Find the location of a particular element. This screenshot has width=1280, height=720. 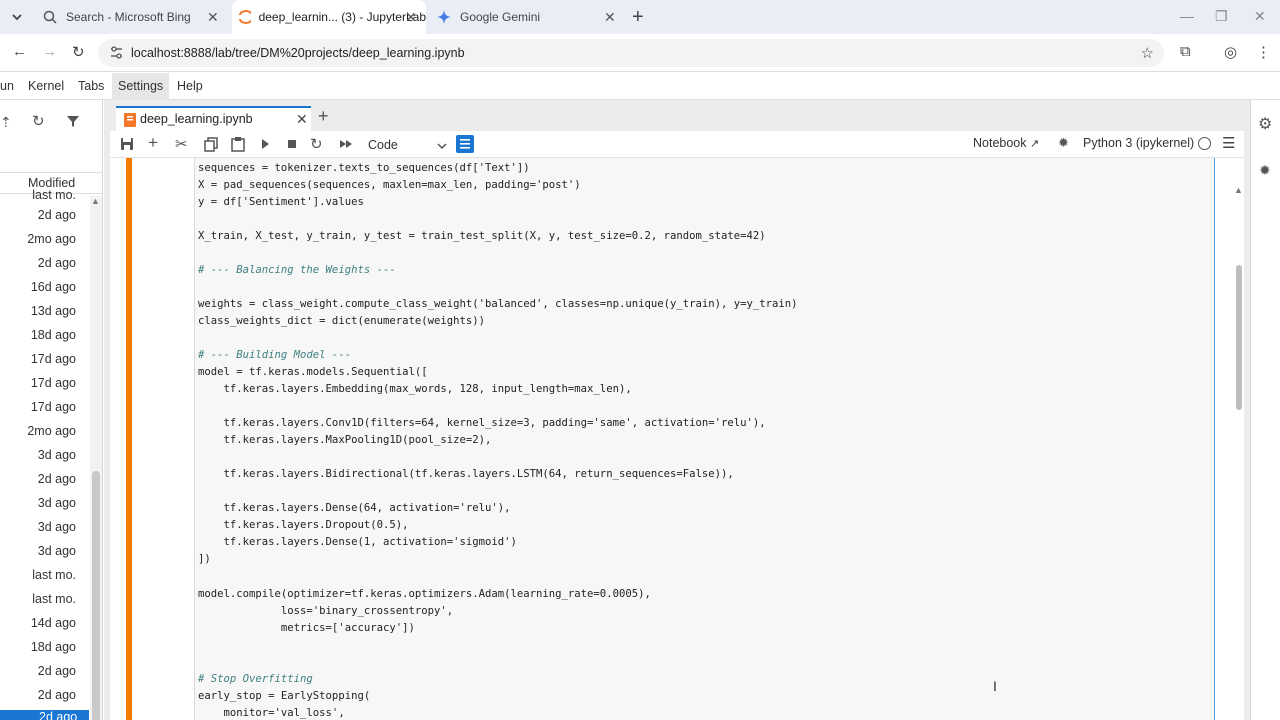

menu-tabs: Tabs is located at coordinates (91, 86).